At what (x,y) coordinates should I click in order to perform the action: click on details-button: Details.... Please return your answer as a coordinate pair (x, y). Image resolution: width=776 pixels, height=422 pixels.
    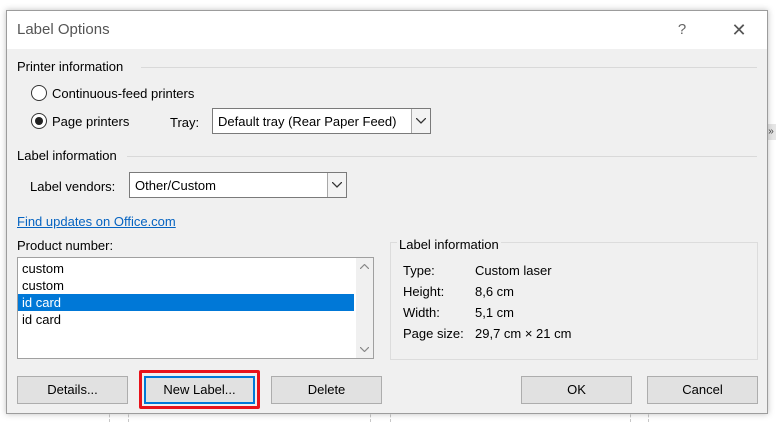
    Looking at the image, I should click on (72, 390).